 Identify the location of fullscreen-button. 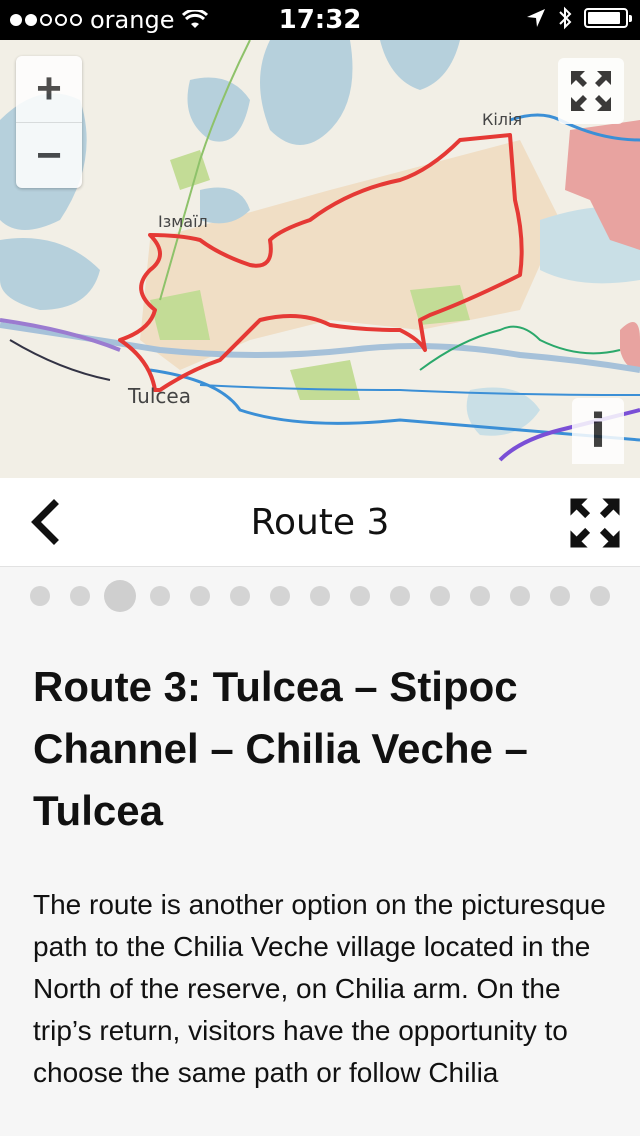
(595, 523).